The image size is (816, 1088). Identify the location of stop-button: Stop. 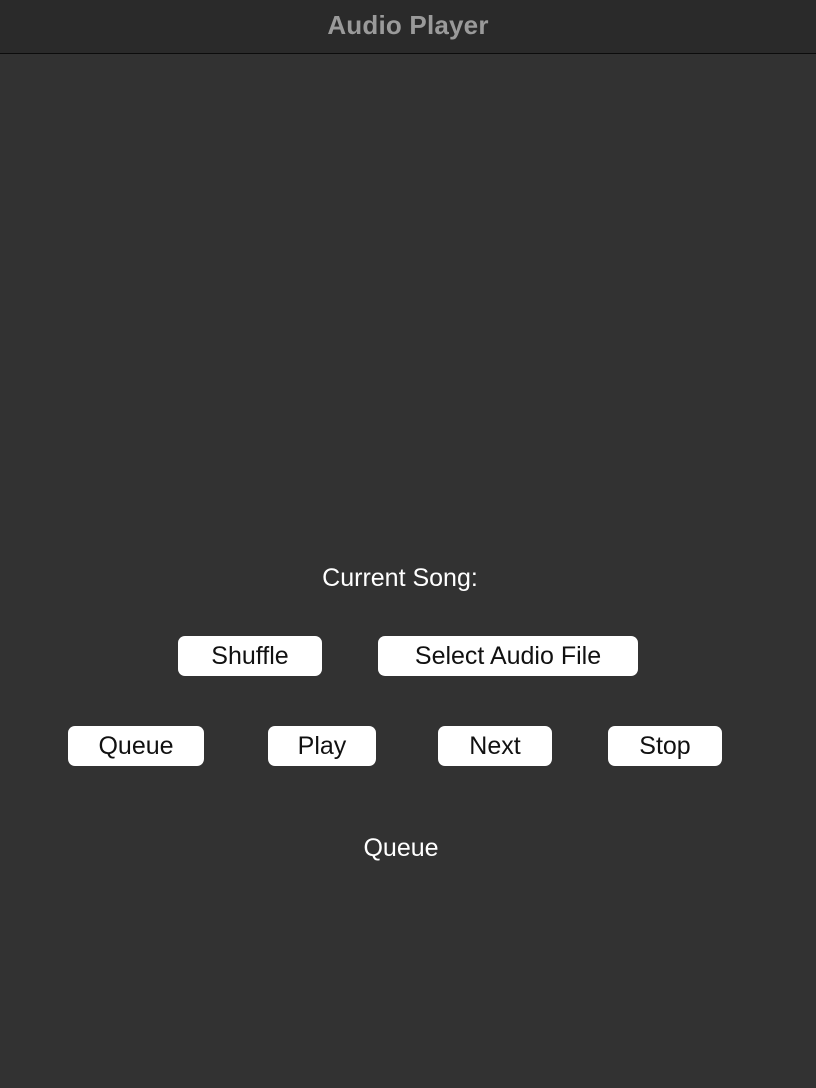
(665, 746).